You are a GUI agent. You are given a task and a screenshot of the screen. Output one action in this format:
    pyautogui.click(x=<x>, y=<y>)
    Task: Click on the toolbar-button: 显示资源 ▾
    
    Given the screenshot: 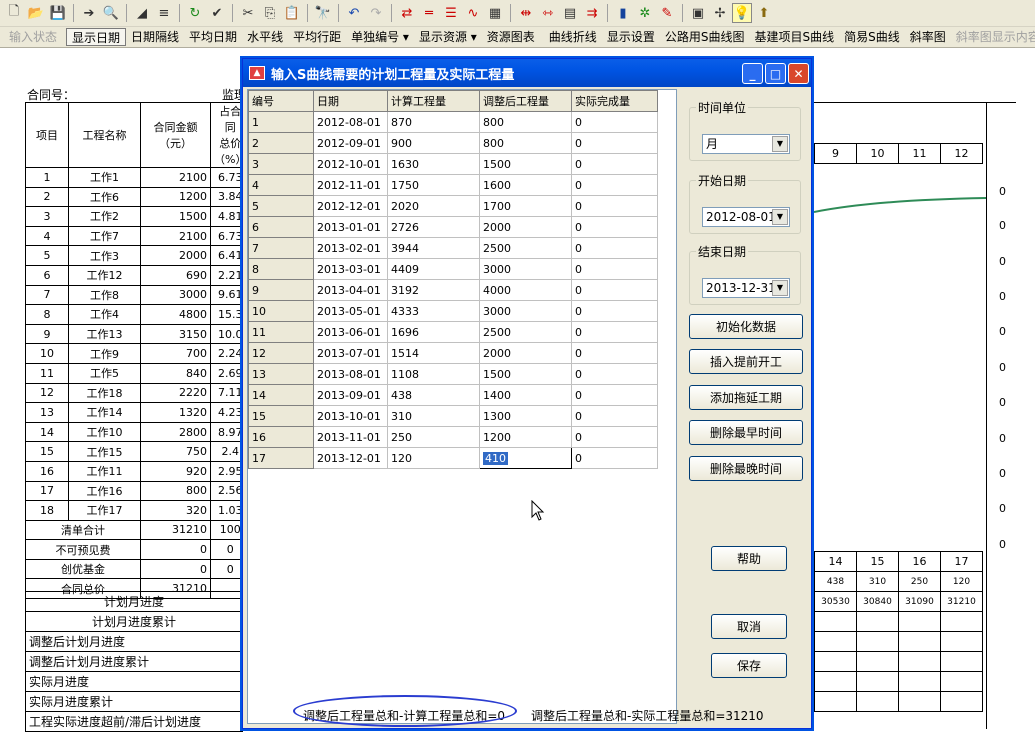 What is the action you would take?
    pyautogui.click(x=448, y=37)
    